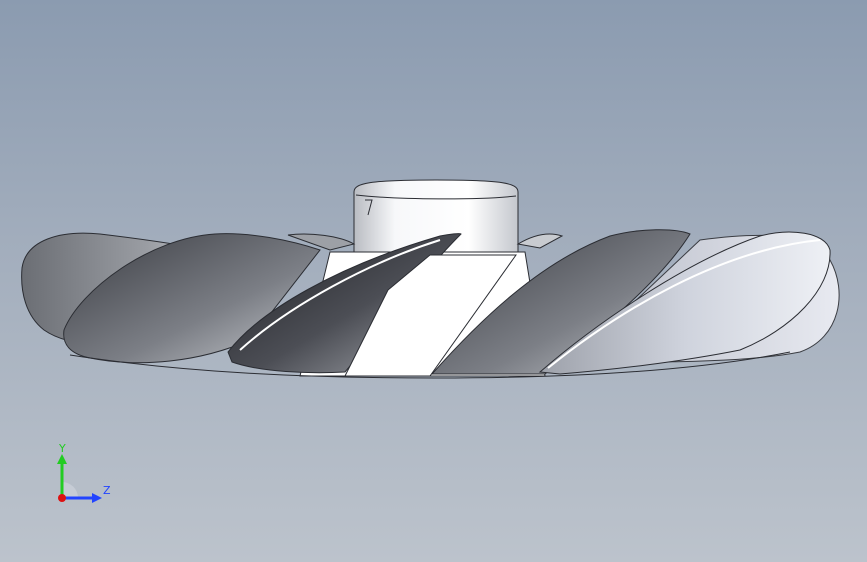 This screenshot has height=562, width=867. Describe the element at coordinates (540, 241) in the screenshot. I see `blade-tip-right` at that location.